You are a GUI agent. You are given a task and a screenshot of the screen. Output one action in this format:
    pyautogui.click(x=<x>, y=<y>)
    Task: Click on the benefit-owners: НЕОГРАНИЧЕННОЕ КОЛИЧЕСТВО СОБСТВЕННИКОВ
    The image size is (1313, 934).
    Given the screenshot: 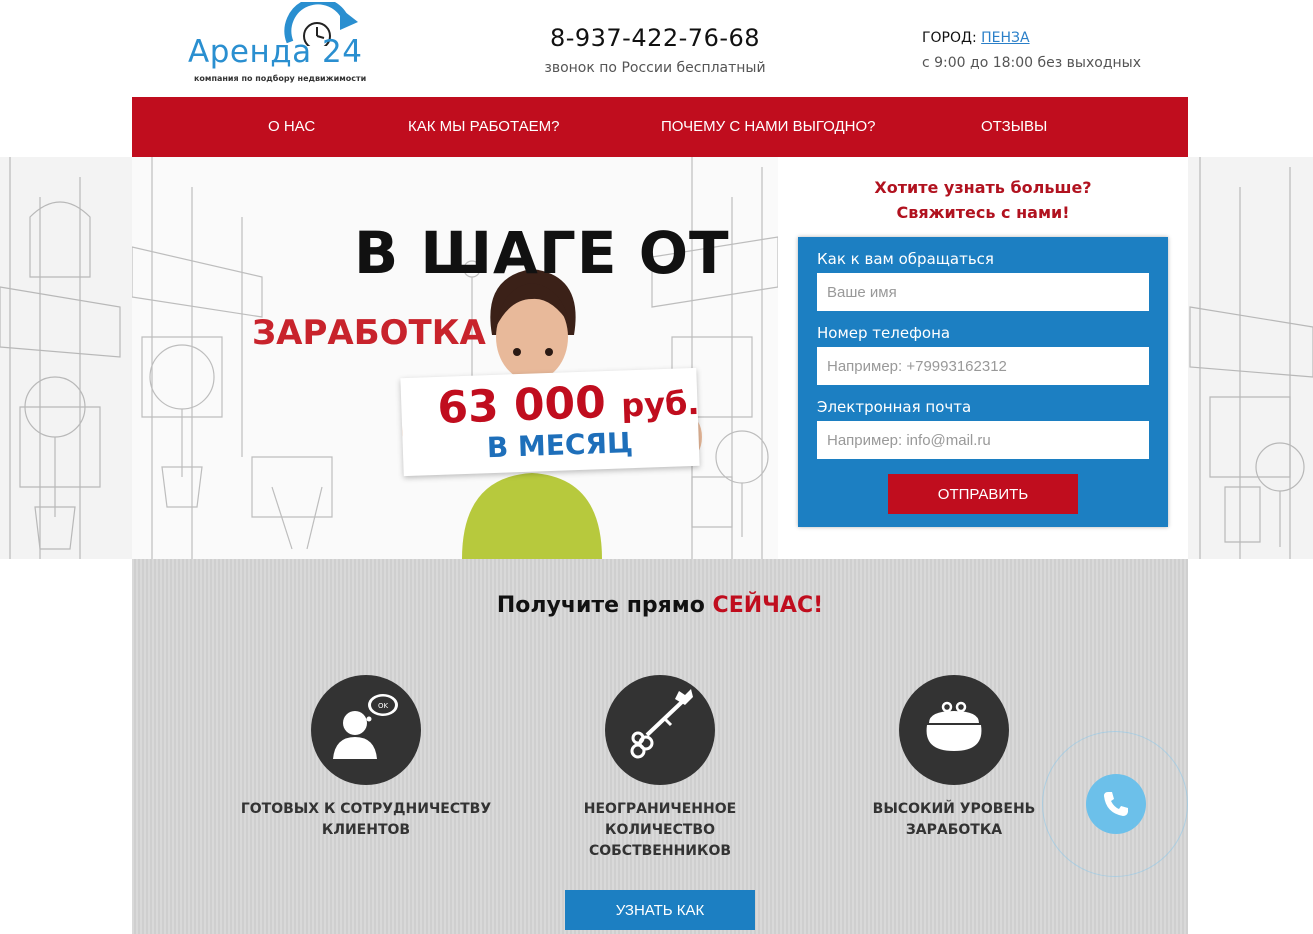 What is the action you would take?
    pyautogui.click(x=660, y=768)
    